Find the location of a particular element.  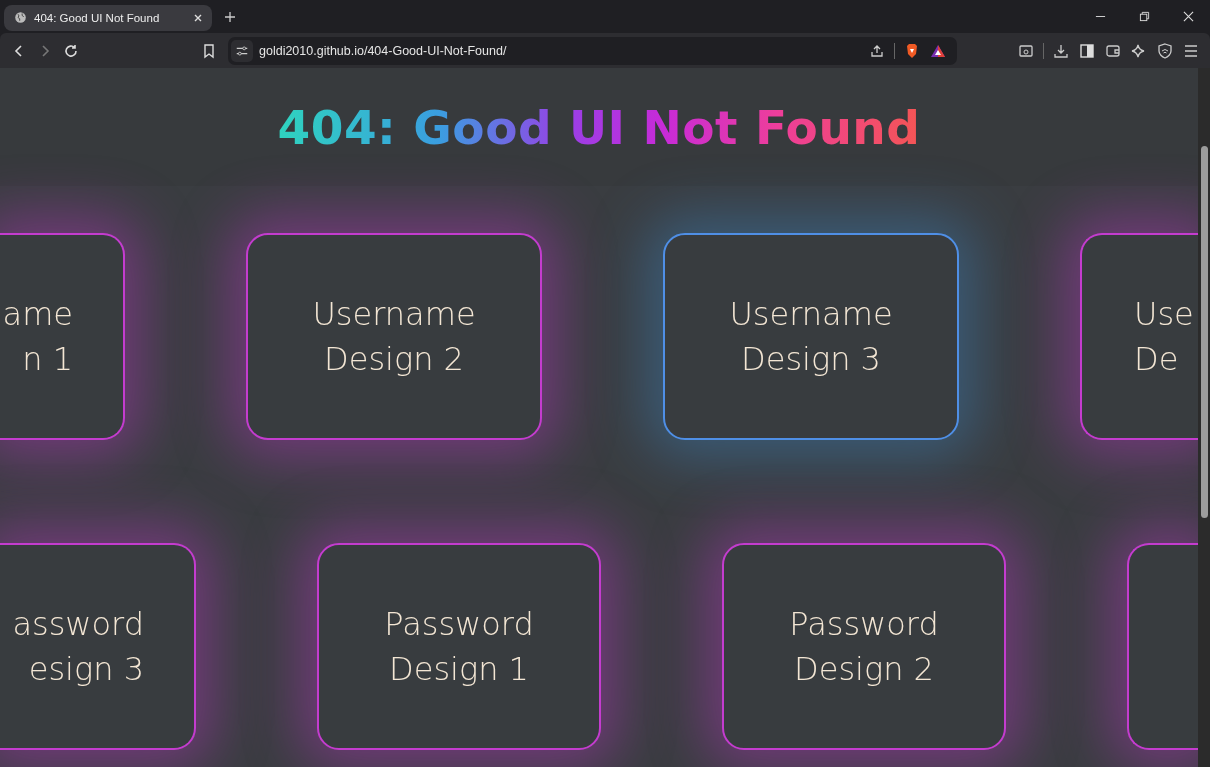

scrollbar is located at coordinates (1204, 417).